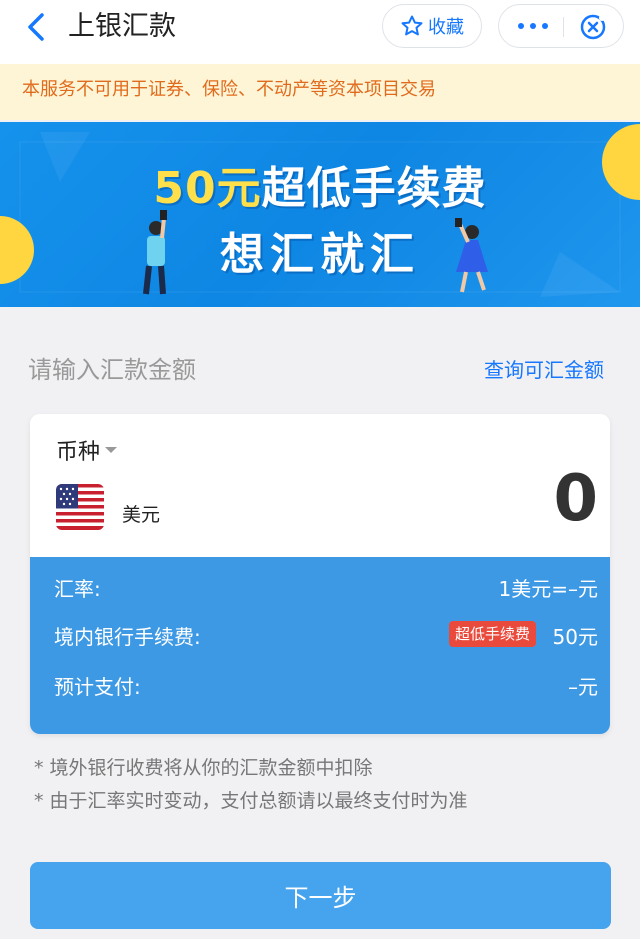 The height and width of the screenshot is (939, 640). I want to click on currency-name: 美元, so click(141, 515).